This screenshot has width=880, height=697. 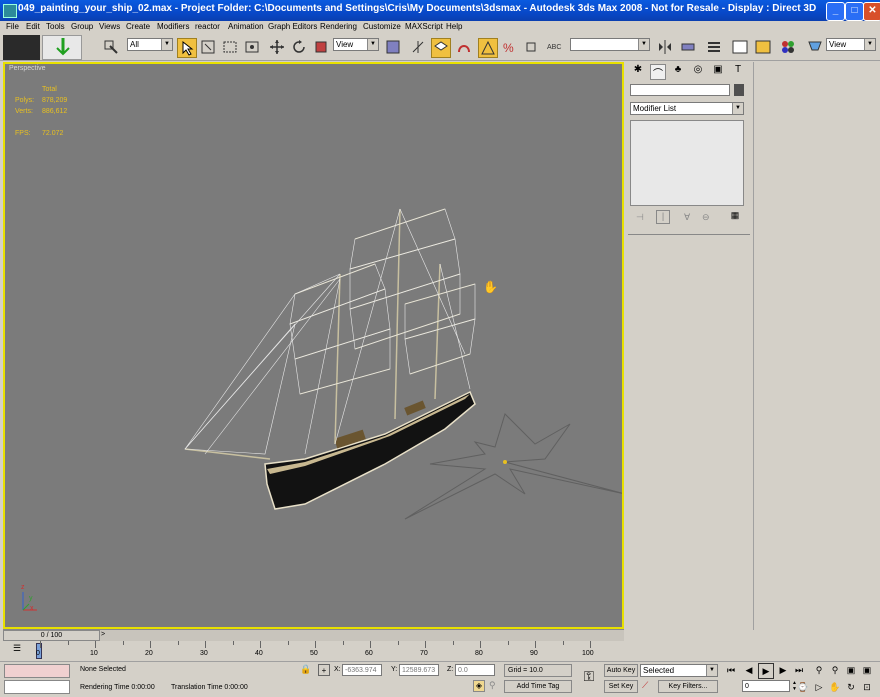 What do you see at coordinates (103, 634) in the screenshot?
I see `next-frame-icon: >` at bounding box center [103, 634].